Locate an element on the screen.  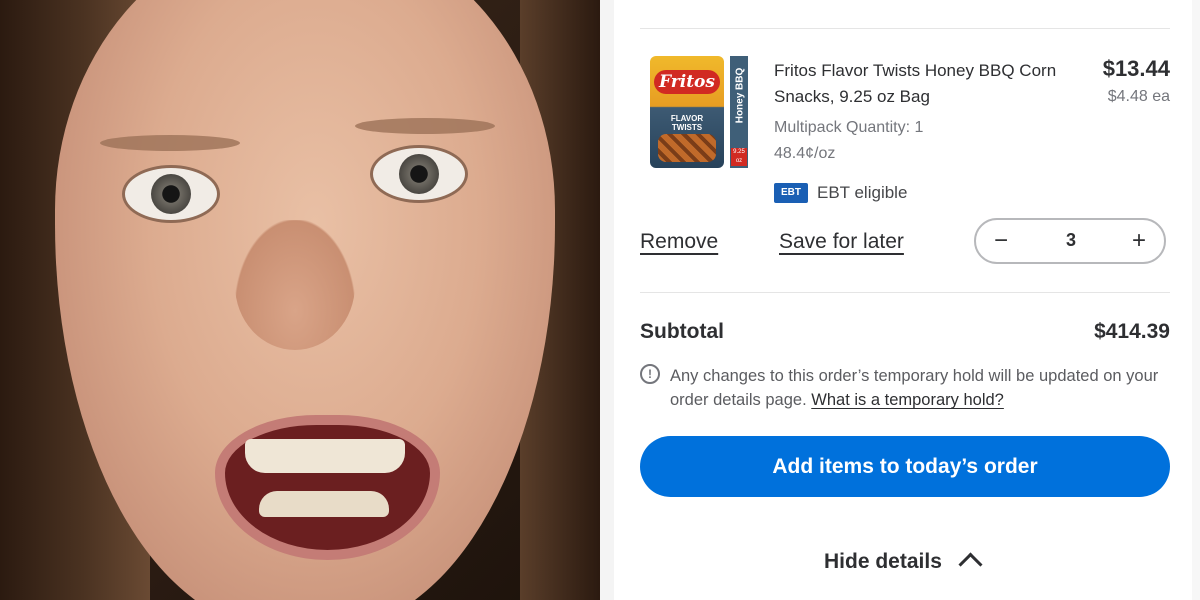
panel-edge is located at coordinates (607, 300).